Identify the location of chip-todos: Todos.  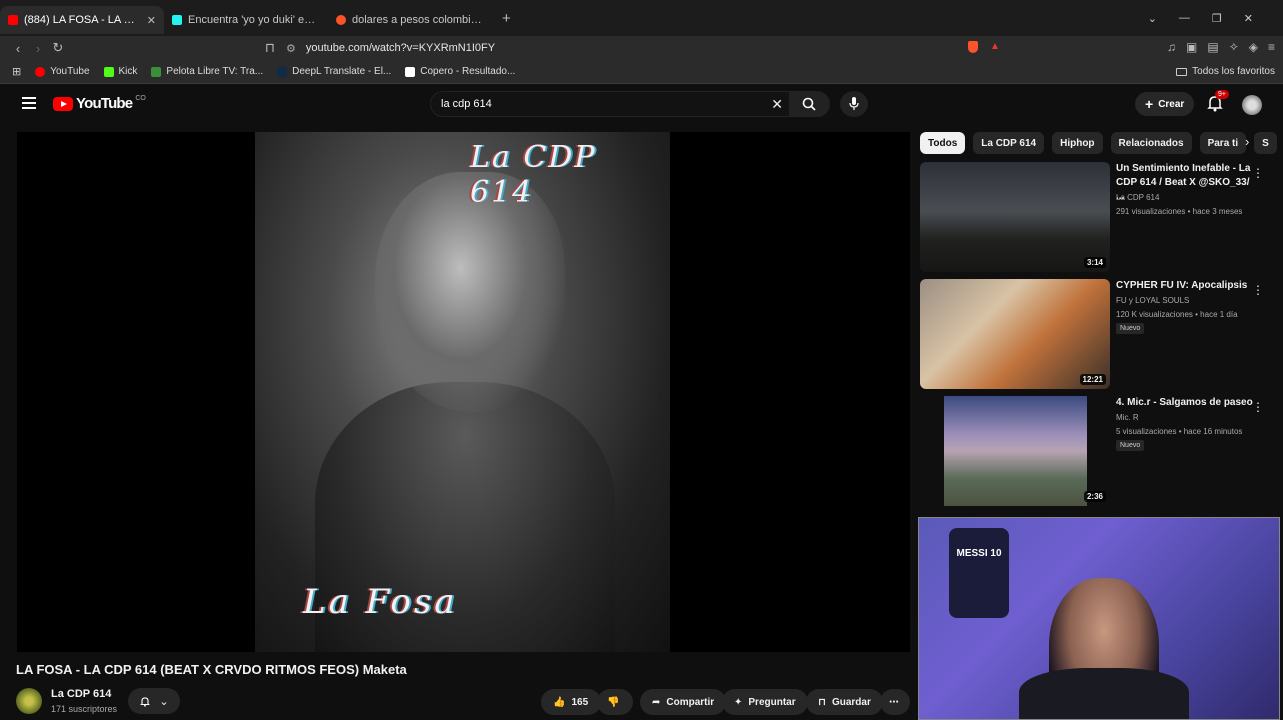
(943, 143).